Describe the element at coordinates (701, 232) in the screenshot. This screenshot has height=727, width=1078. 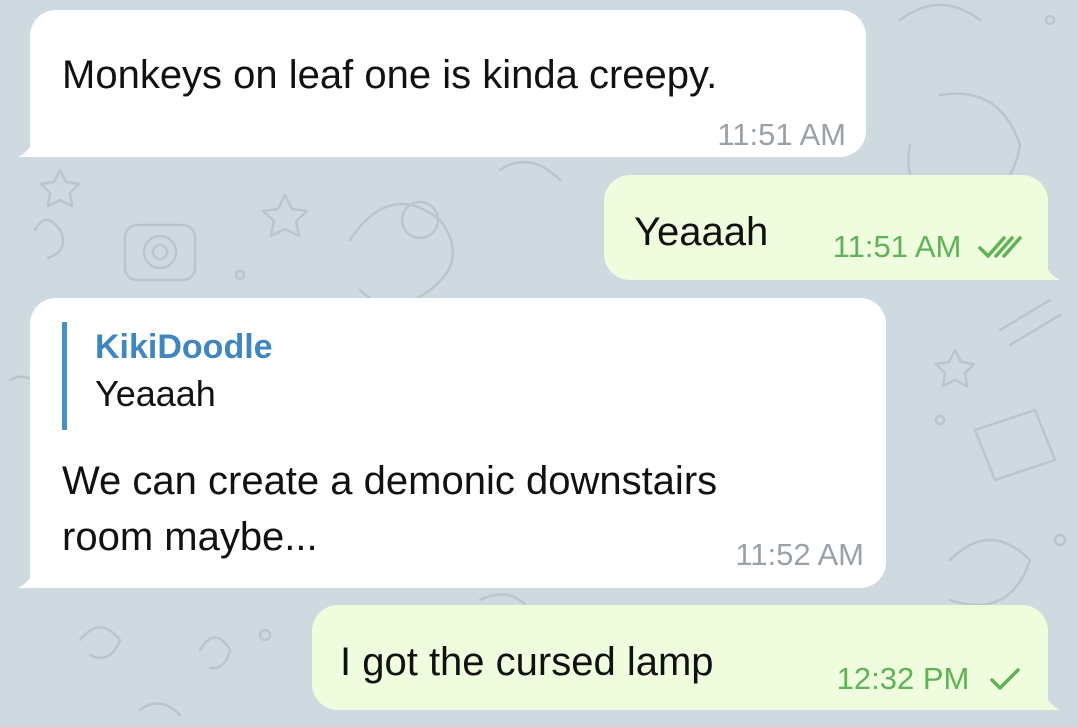
I see `message-text: Yeaaah` at that location.